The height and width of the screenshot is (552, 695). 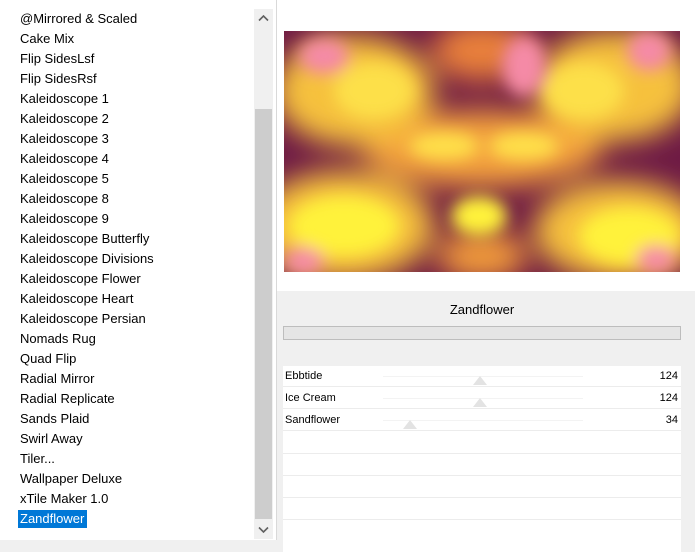 I want to click on filter-list-item: Quad Flip, so click(x=127, y=359).